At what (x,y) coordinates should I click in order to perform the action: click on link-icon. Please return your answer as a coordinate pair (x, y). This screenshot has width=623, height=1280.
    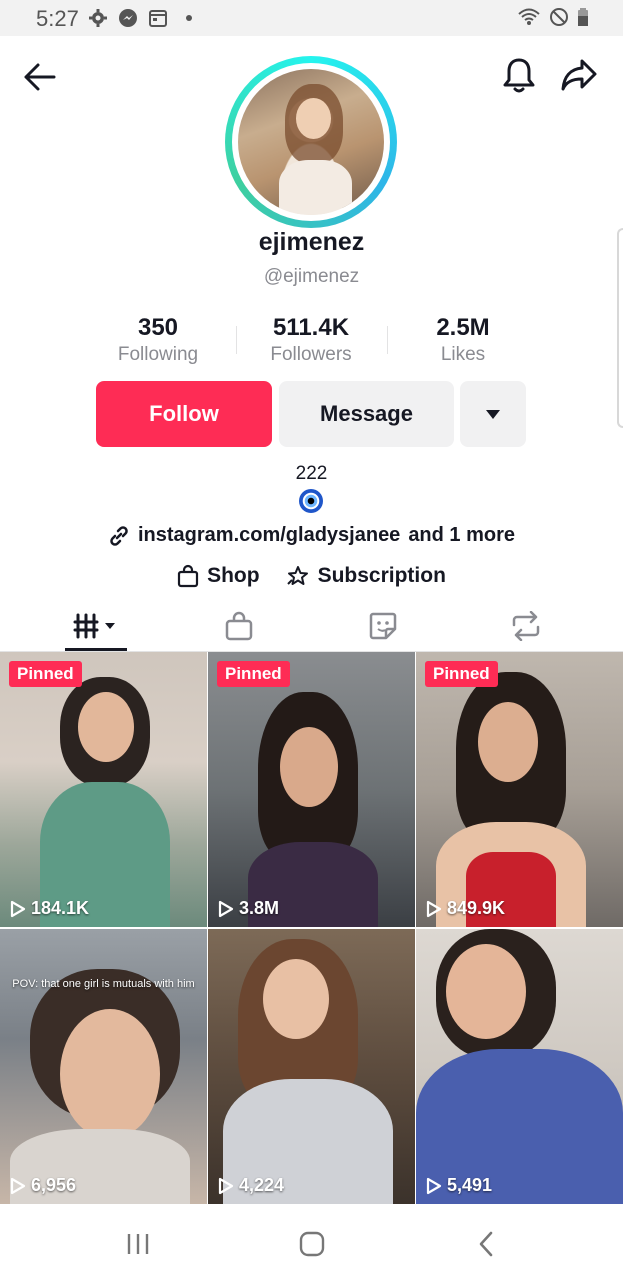
    Looking at the image, I should click on (119, 535).